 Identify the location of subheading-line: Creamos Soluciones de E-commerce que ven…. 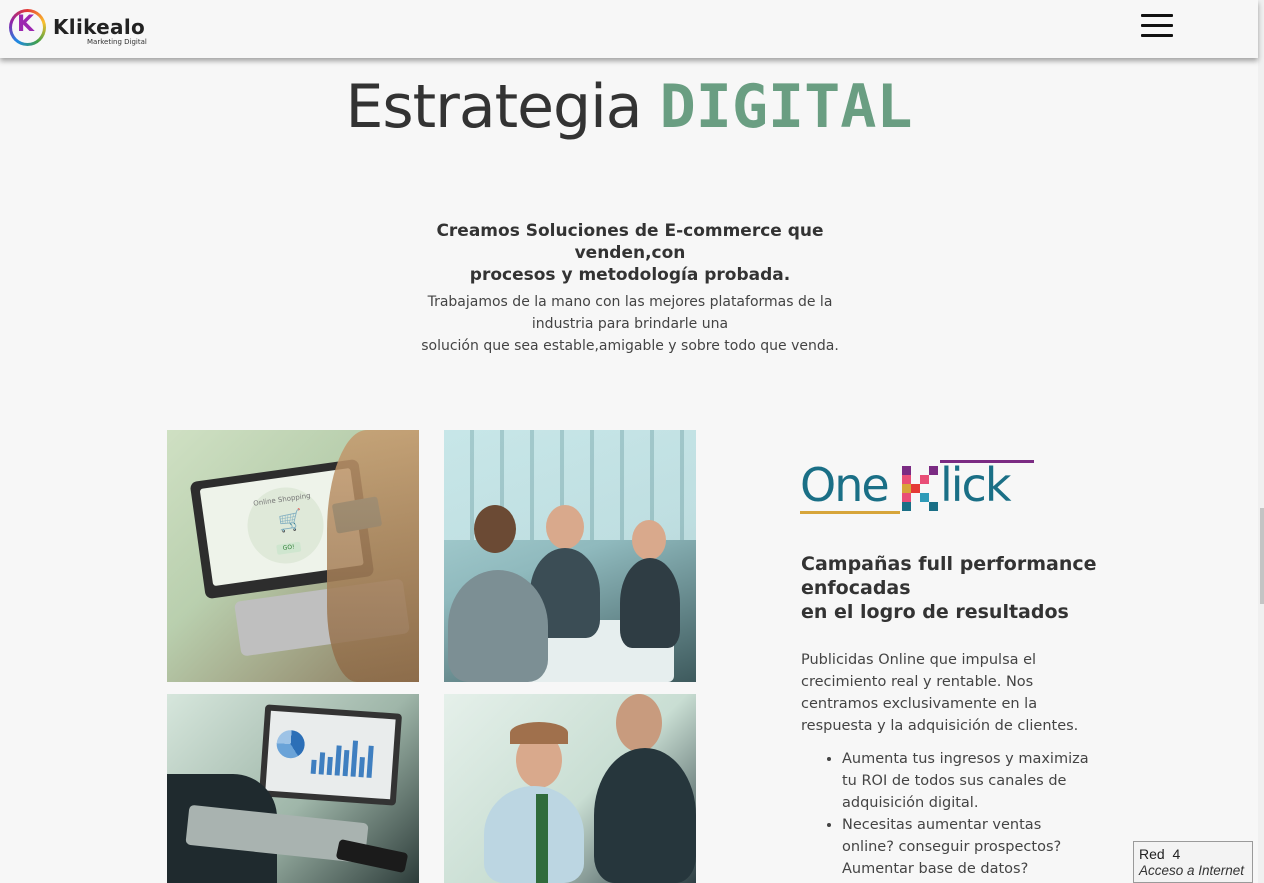
(630, 242).